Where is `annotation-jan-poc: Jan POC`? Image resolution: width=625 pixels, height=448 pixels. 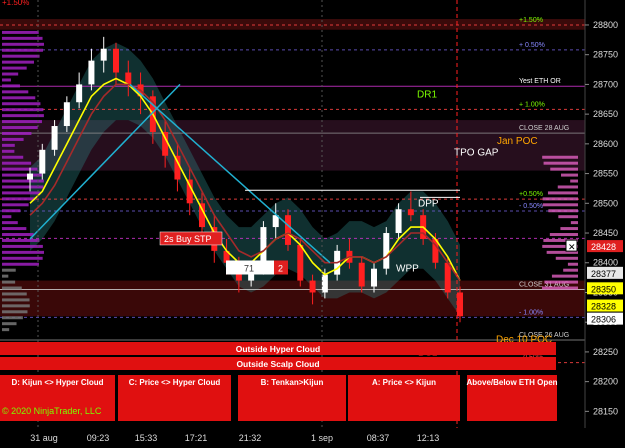 annotation-jan-poc: Jan POC is located at coordinates (517, 141).